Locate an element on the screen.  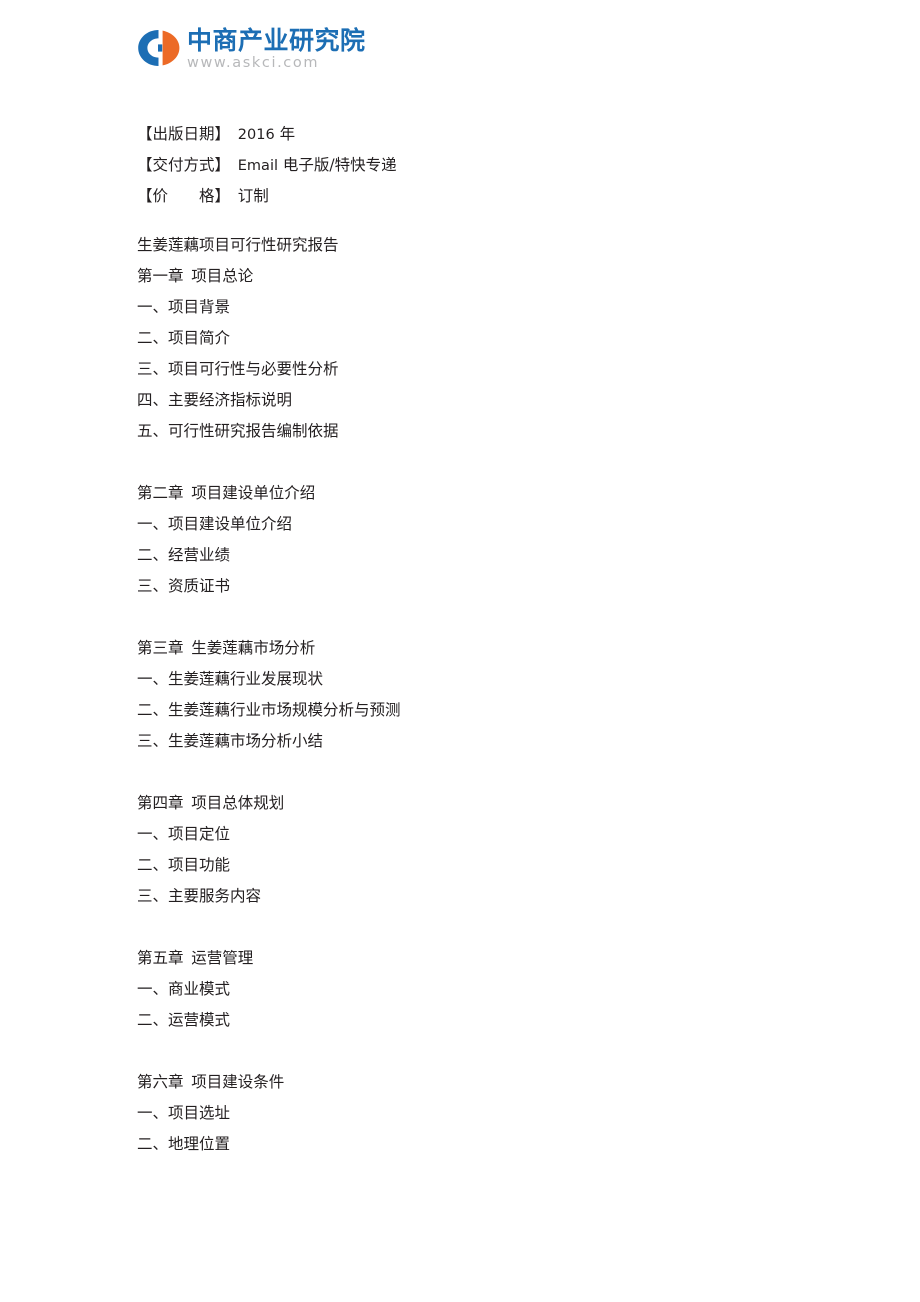
meta-label: 【交付方式】 is located at coordinates (184, 165).